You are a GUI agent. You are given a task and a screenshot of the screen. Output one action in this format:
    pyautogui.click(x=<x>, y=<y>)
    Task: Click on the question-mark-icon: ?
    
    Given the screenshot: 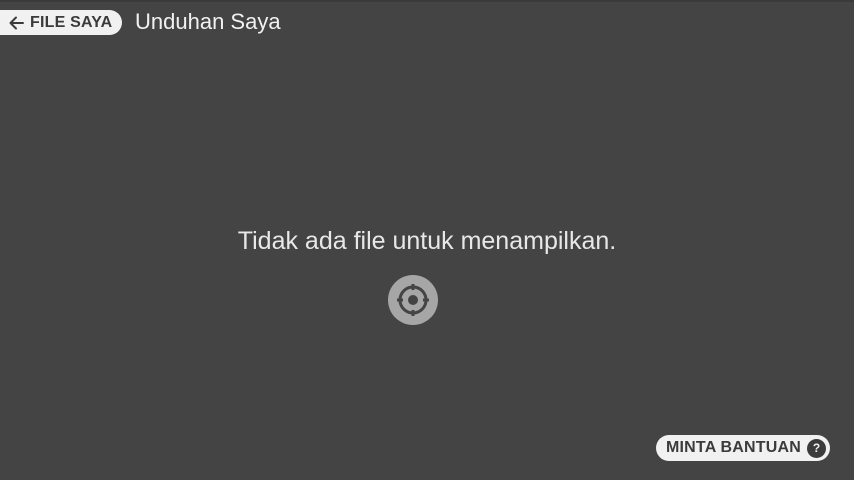 What is the action you would take?
    pyautogui.click(x=817, y=448)
    